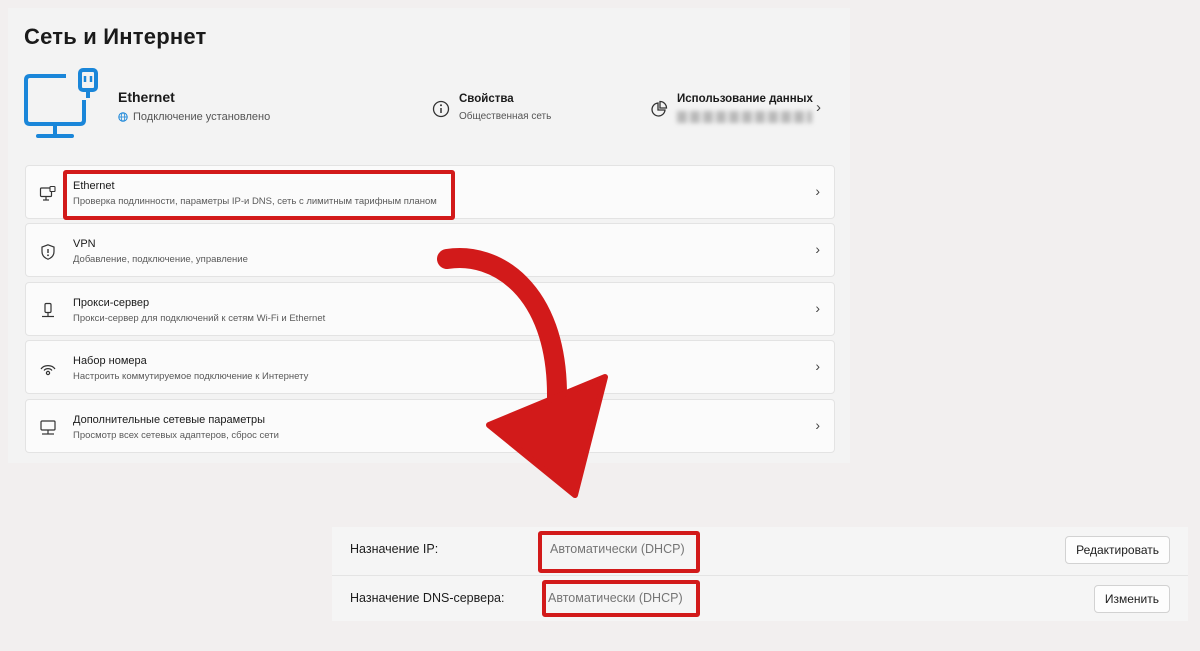 Image resolution: width=1200 pixels, height=651 pixels. What do you see at coordinates (621, 598) in the screenshot?
I see `dns-value-highlight-box` at bounding box center [621, 598].